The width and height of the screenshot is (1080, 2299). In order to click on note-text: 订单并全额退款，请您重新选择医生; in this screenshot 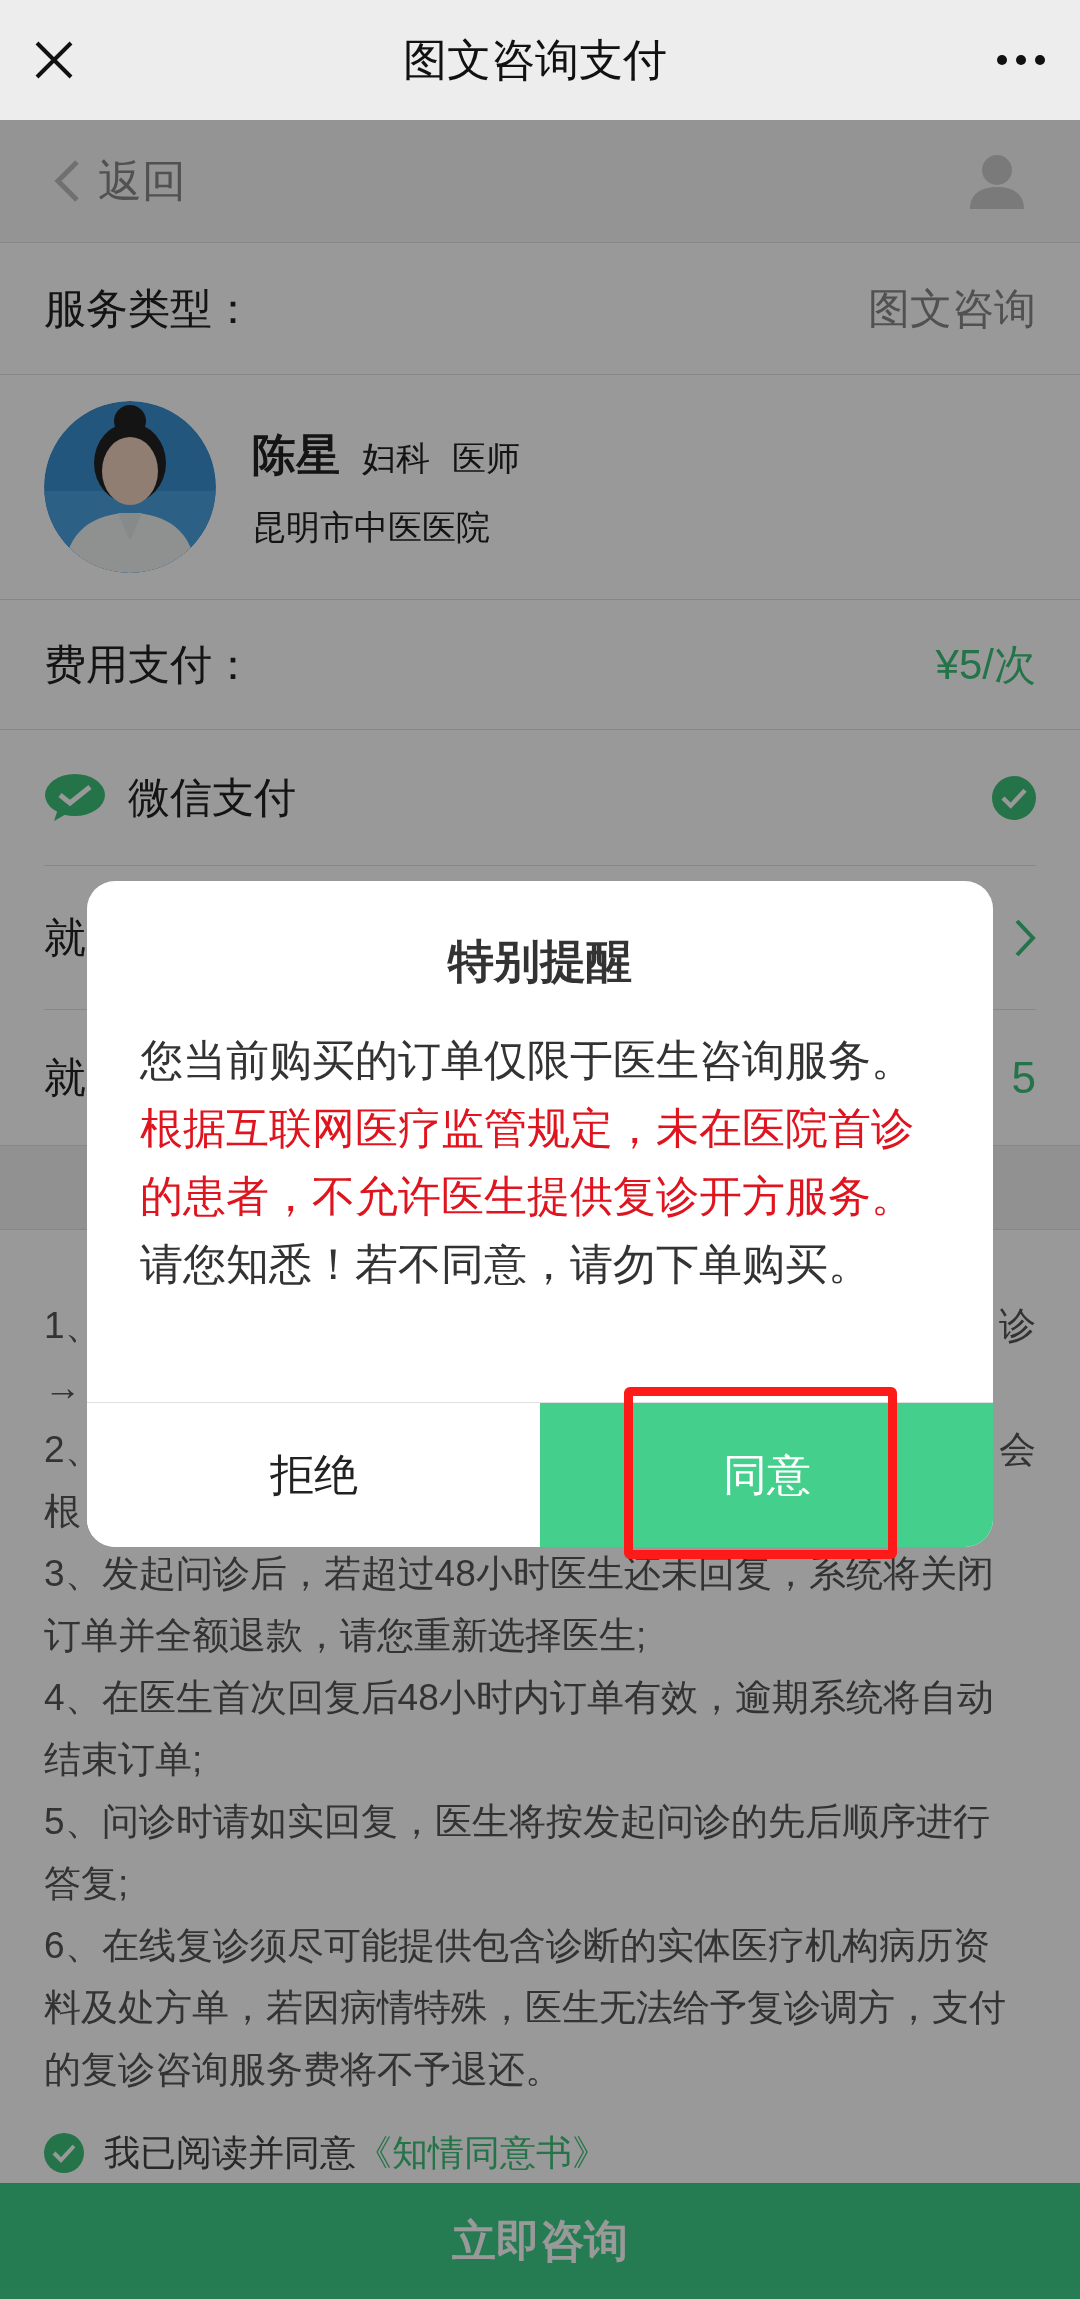, I will do `click(345, 1636)`.